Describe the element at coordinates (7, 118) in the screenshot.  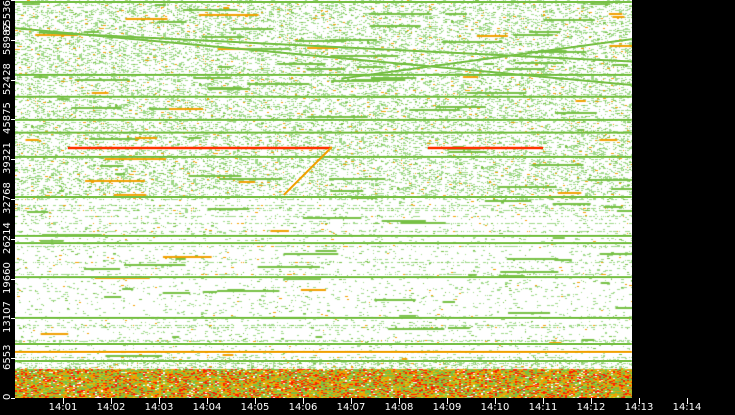
I see `y-tick-label: 45875` at that location.